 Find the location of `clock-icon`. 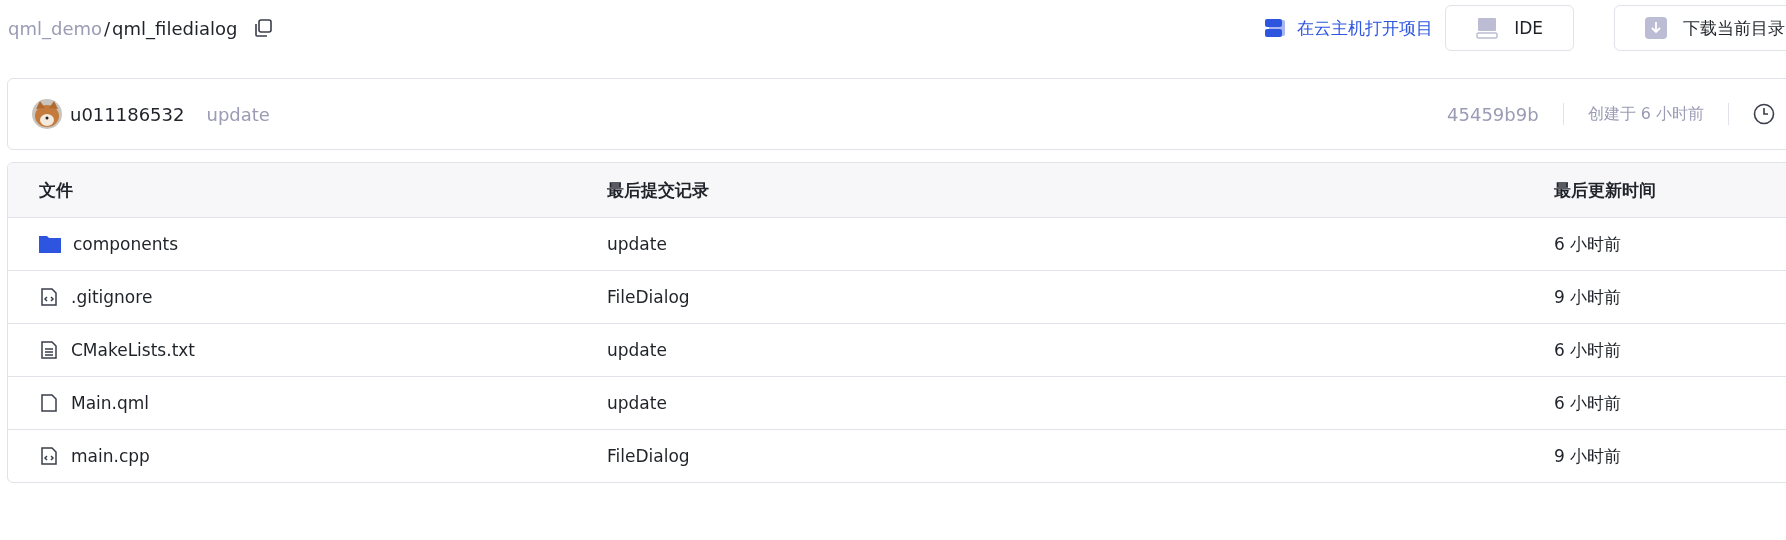

clock-icon is located at coordinates (1764, 114).